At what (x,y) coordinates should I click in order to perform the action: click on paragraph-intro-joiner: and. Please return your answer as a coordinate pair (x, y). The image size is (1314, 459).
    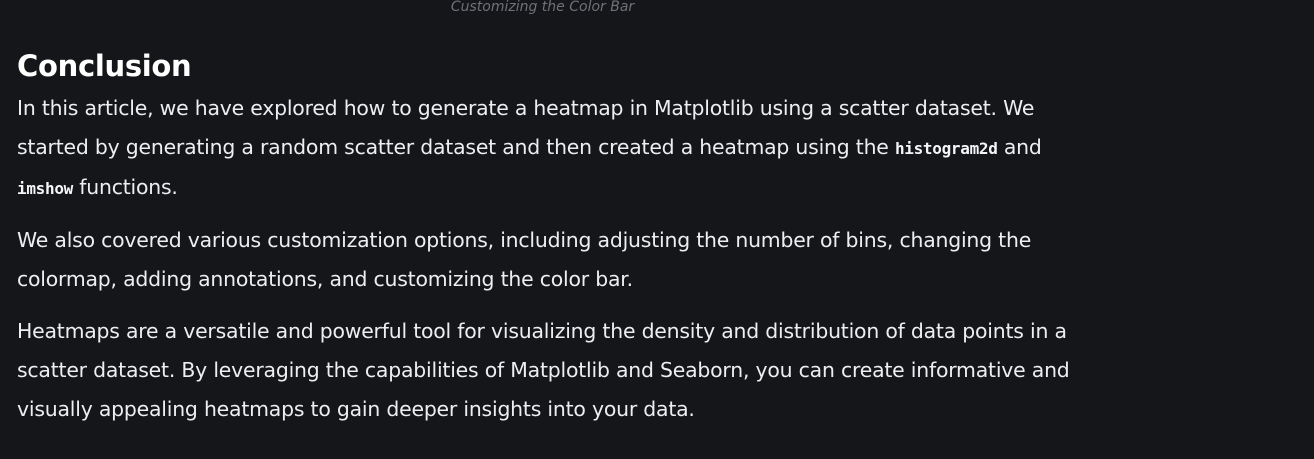
    Looking at the image, I should click on (1019, 147).